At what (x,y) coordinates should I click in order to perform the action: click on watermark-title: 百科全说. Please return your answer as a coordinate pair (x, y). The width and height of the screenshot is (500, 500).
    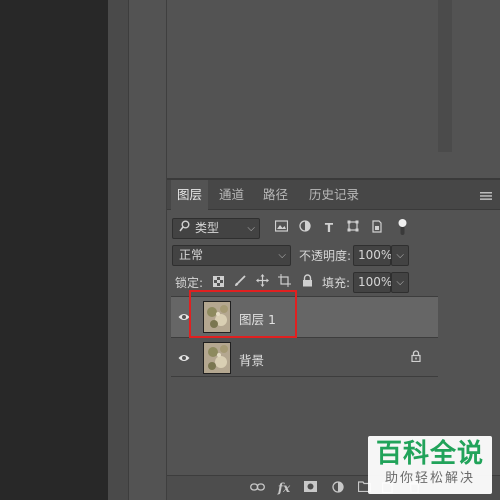
    Looking at the image, I should click on (429, 454).